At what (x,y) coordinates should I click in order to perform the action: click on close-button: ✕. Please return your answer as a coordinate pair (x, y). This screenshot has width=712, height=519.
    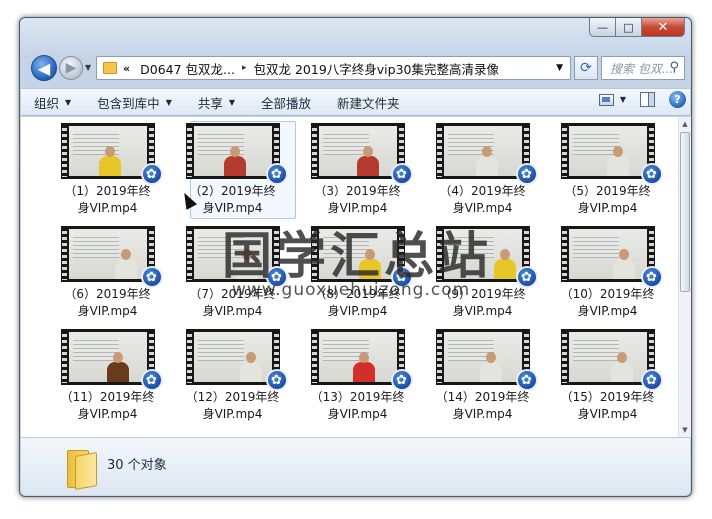
    Looking at the image, I should click on (663, 27).